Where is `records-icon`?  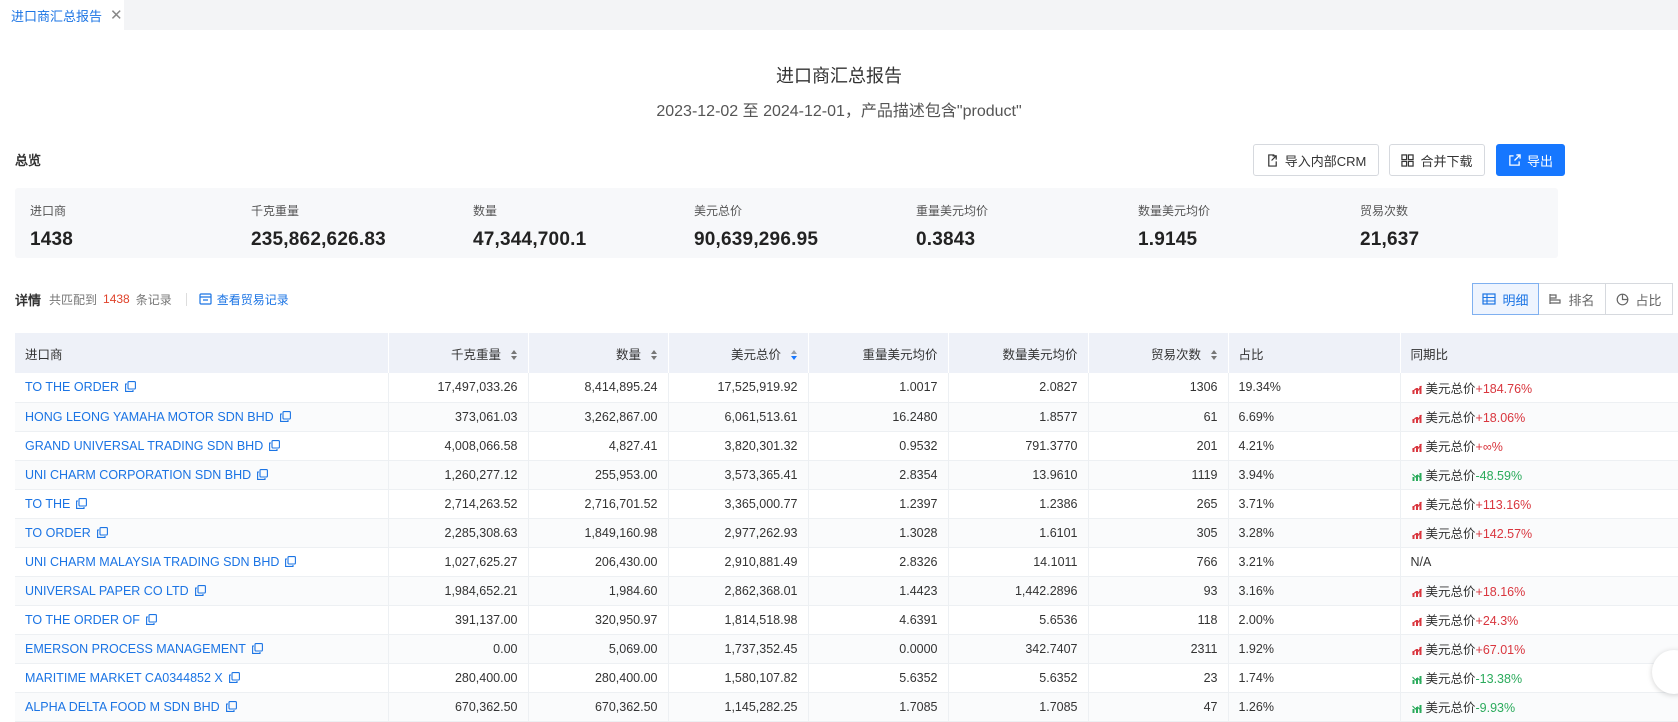
records-icon is located at coordinates (205, 299).